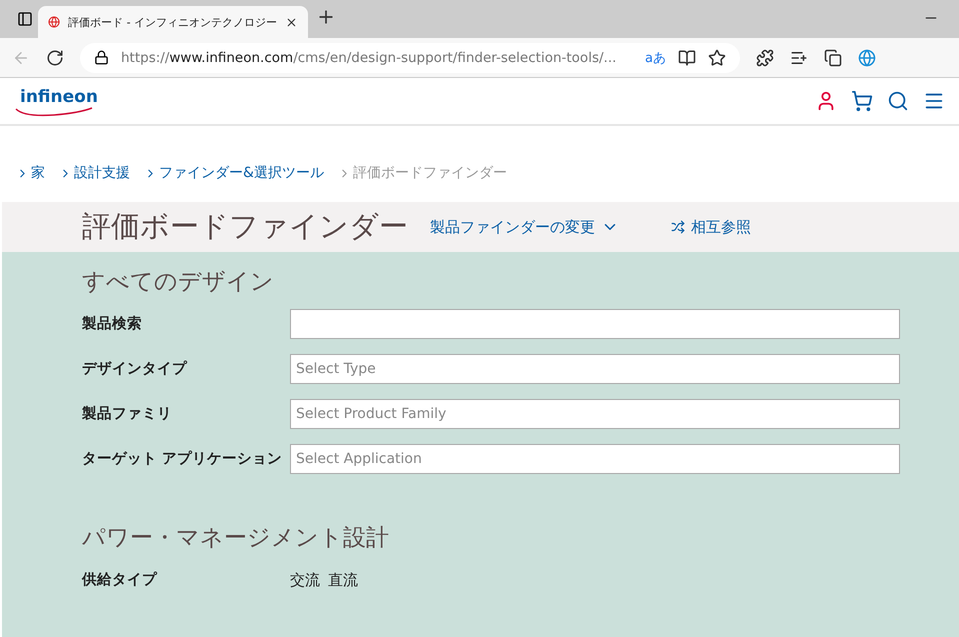  Describe the element at coordinates (305, 580) in the screenshot. I see `option-link: 交流` at that location.